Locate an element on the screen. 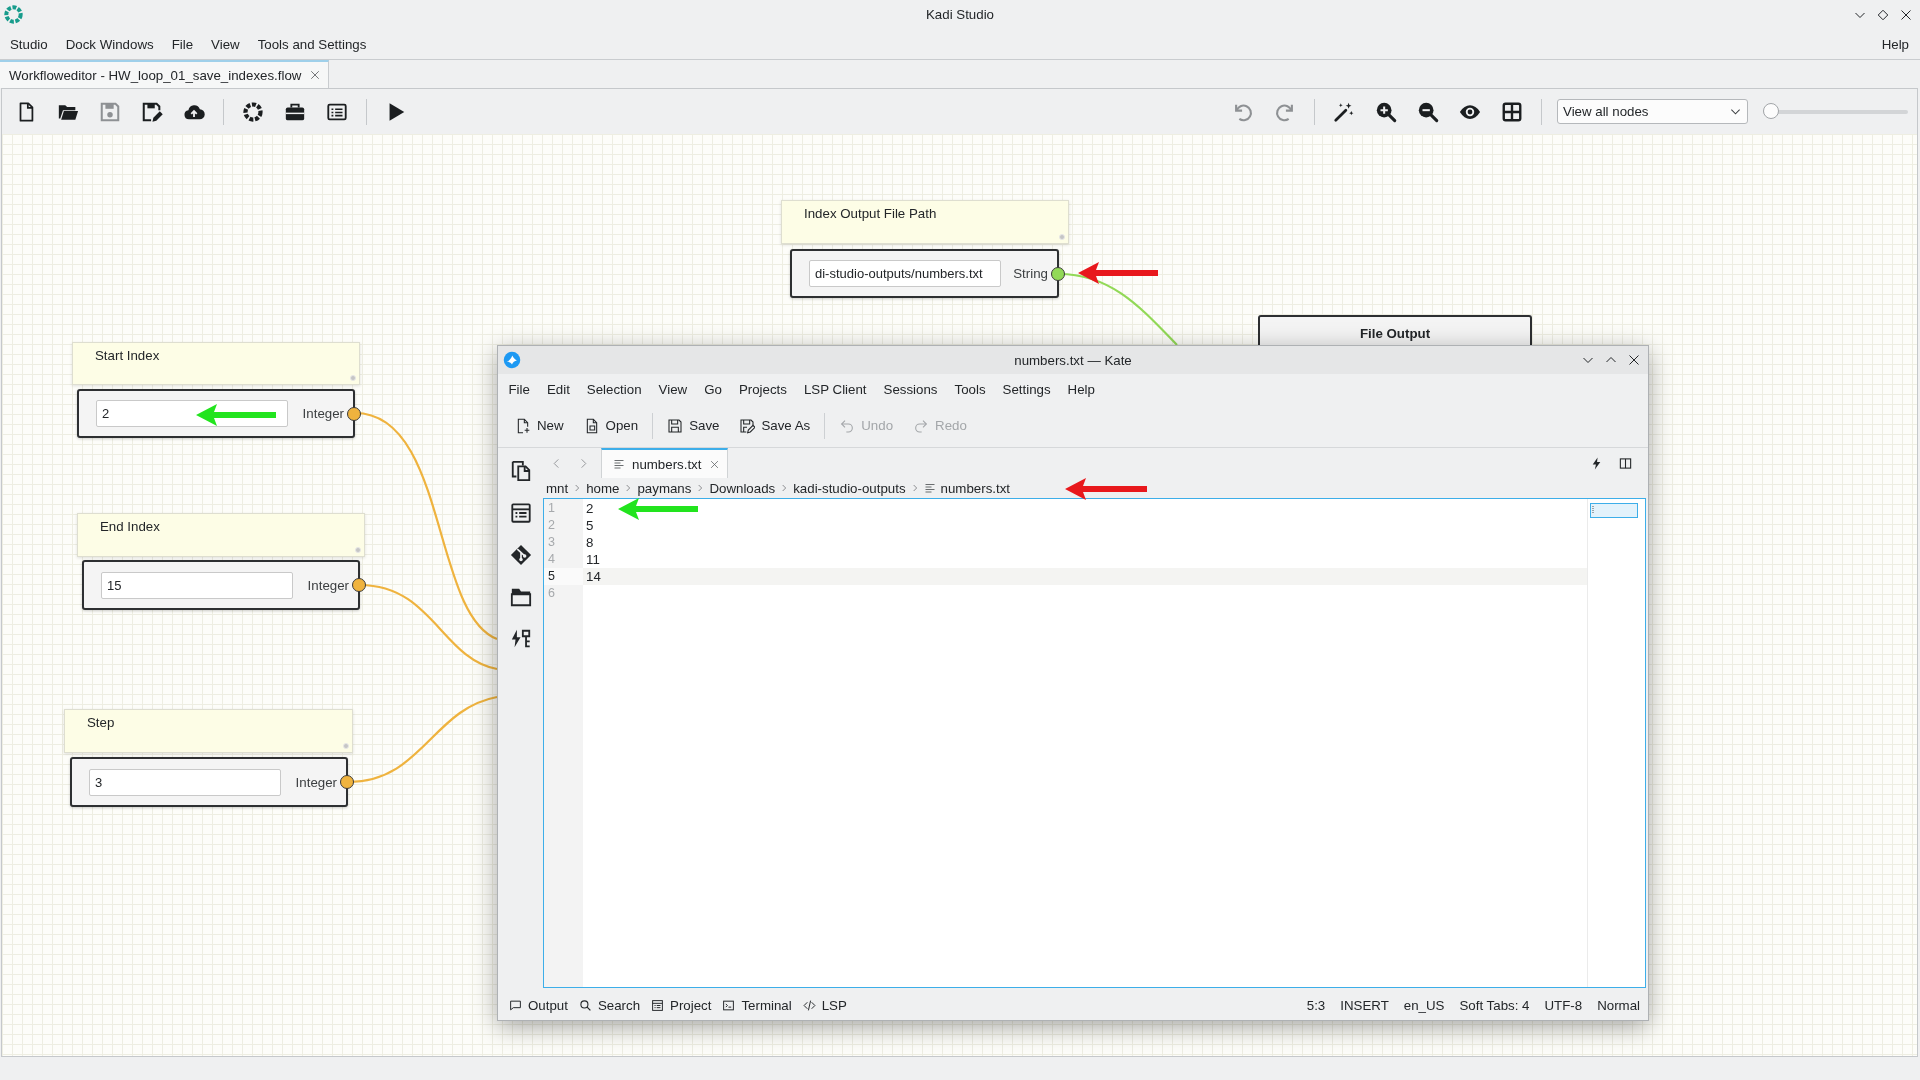 This screenshot has width=1920, height=1080. document-tab: numbers.txt is located at coordinates (665, 463).